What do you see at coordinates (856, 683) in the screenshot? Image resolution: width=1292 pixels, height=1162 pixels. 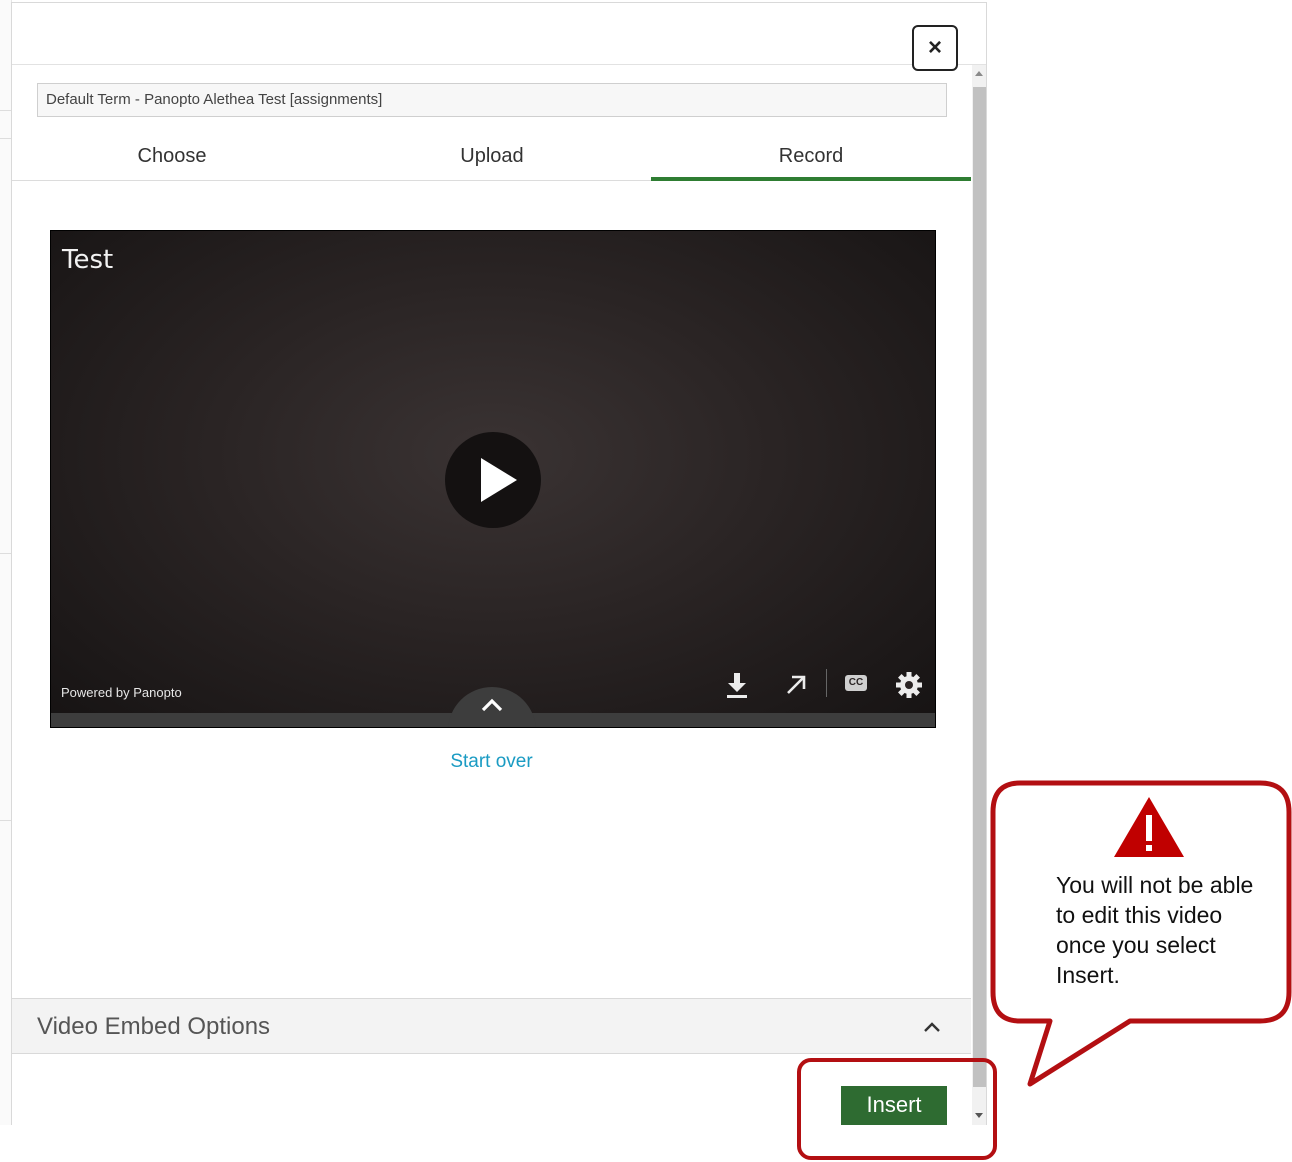 I see `closed-captions-icon: CC` at bounding box center [856, 683].